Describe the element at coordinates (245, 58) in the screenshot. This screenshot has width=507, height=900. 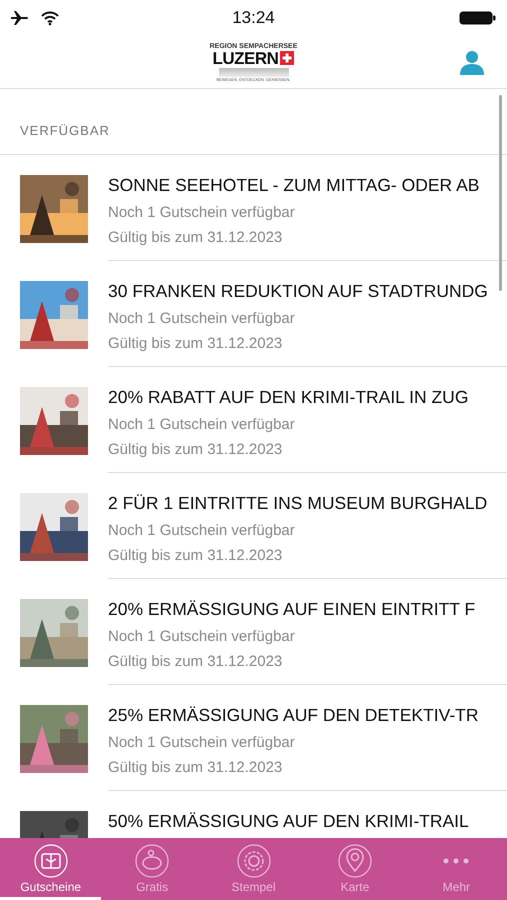
I see `logo-name: LUZERN` at that location.